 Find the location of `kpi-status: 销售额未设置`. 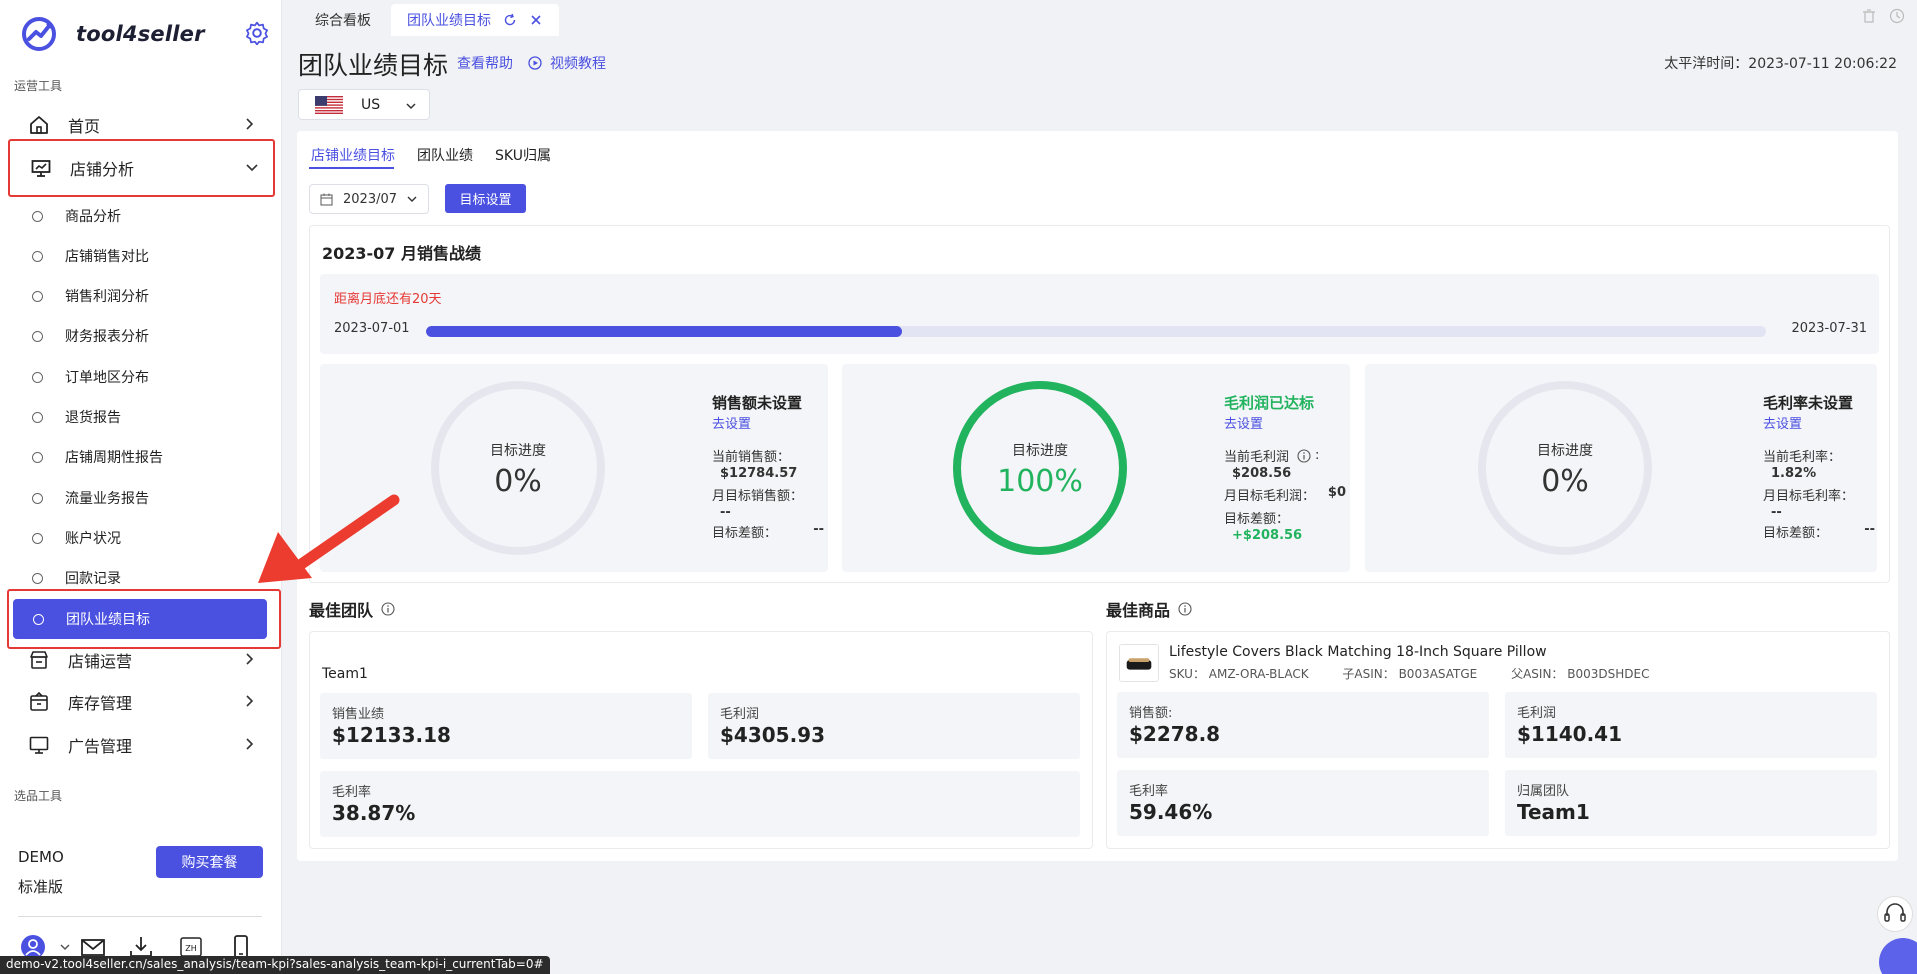

kpi-status: 销售额未设置 is located at coordinates (757, 403).